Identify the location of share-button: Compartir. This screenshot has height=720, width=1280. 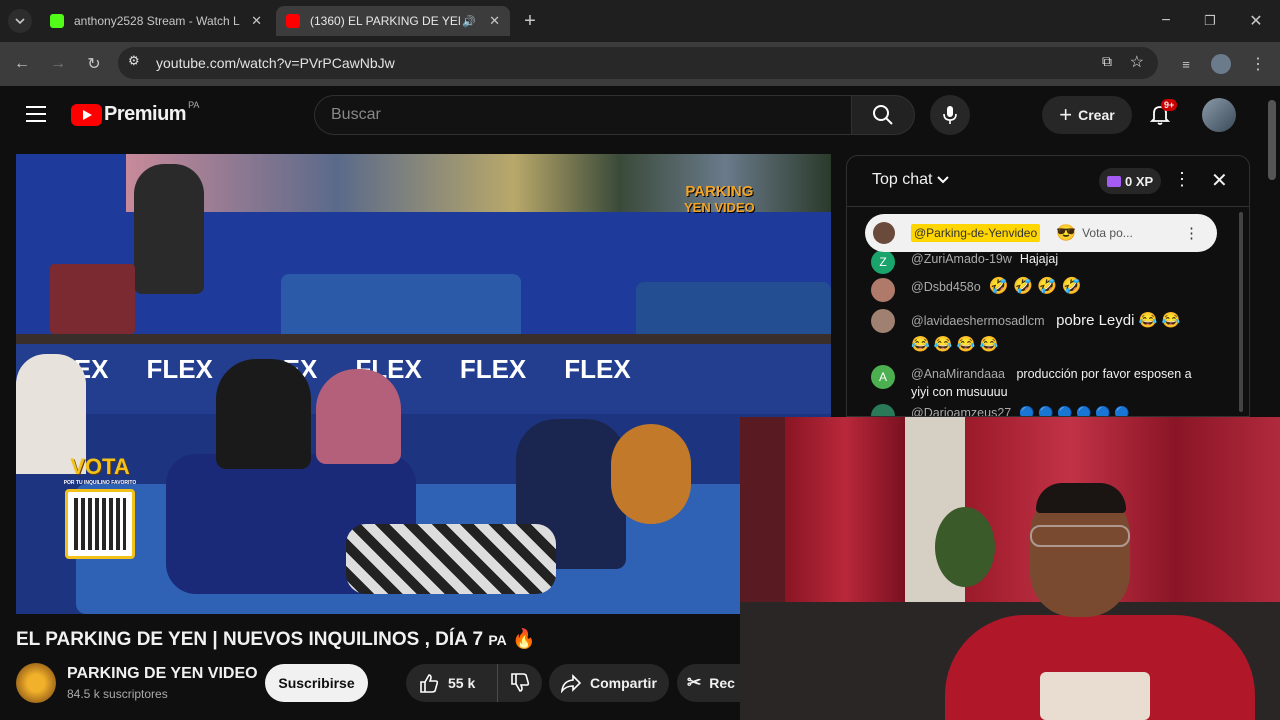
(609, 683).